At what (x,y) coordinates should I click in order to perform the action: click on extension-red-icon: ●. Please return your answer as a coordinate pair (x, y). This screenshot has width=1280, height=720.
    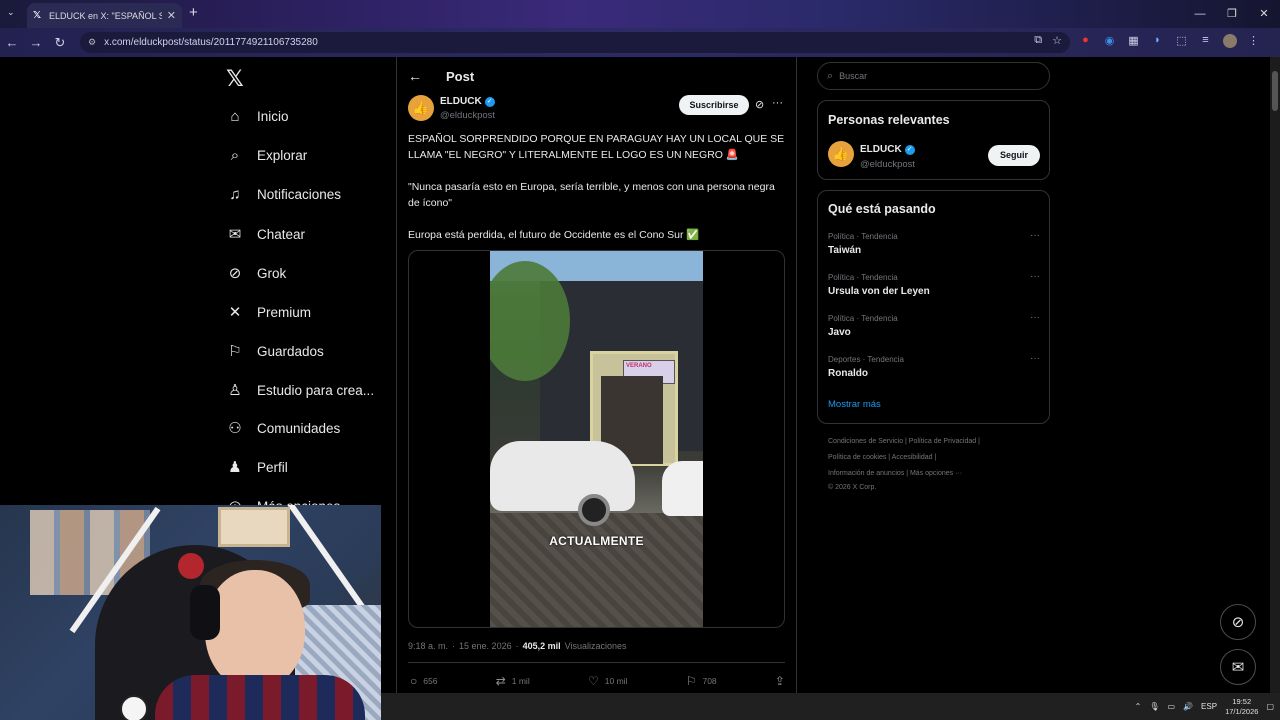
    Looking at the image, I should click on (1085, 42).